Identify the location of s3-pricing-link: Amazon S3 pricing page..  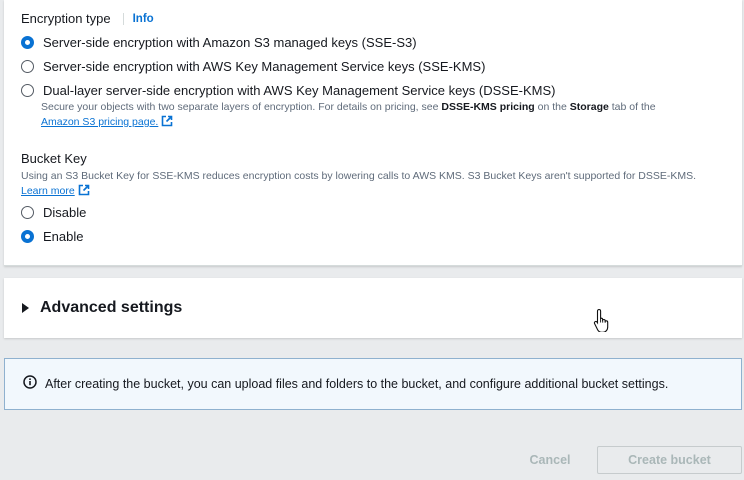
(99, 122).